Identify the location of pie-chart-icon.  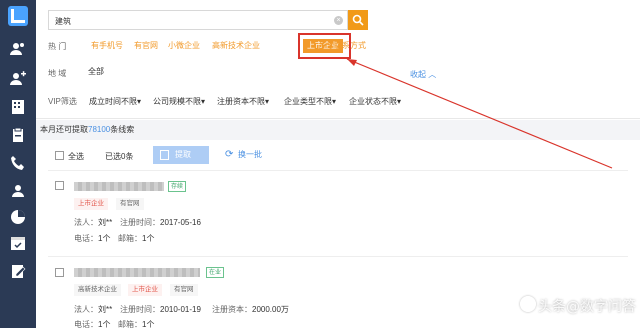
(18, 217).